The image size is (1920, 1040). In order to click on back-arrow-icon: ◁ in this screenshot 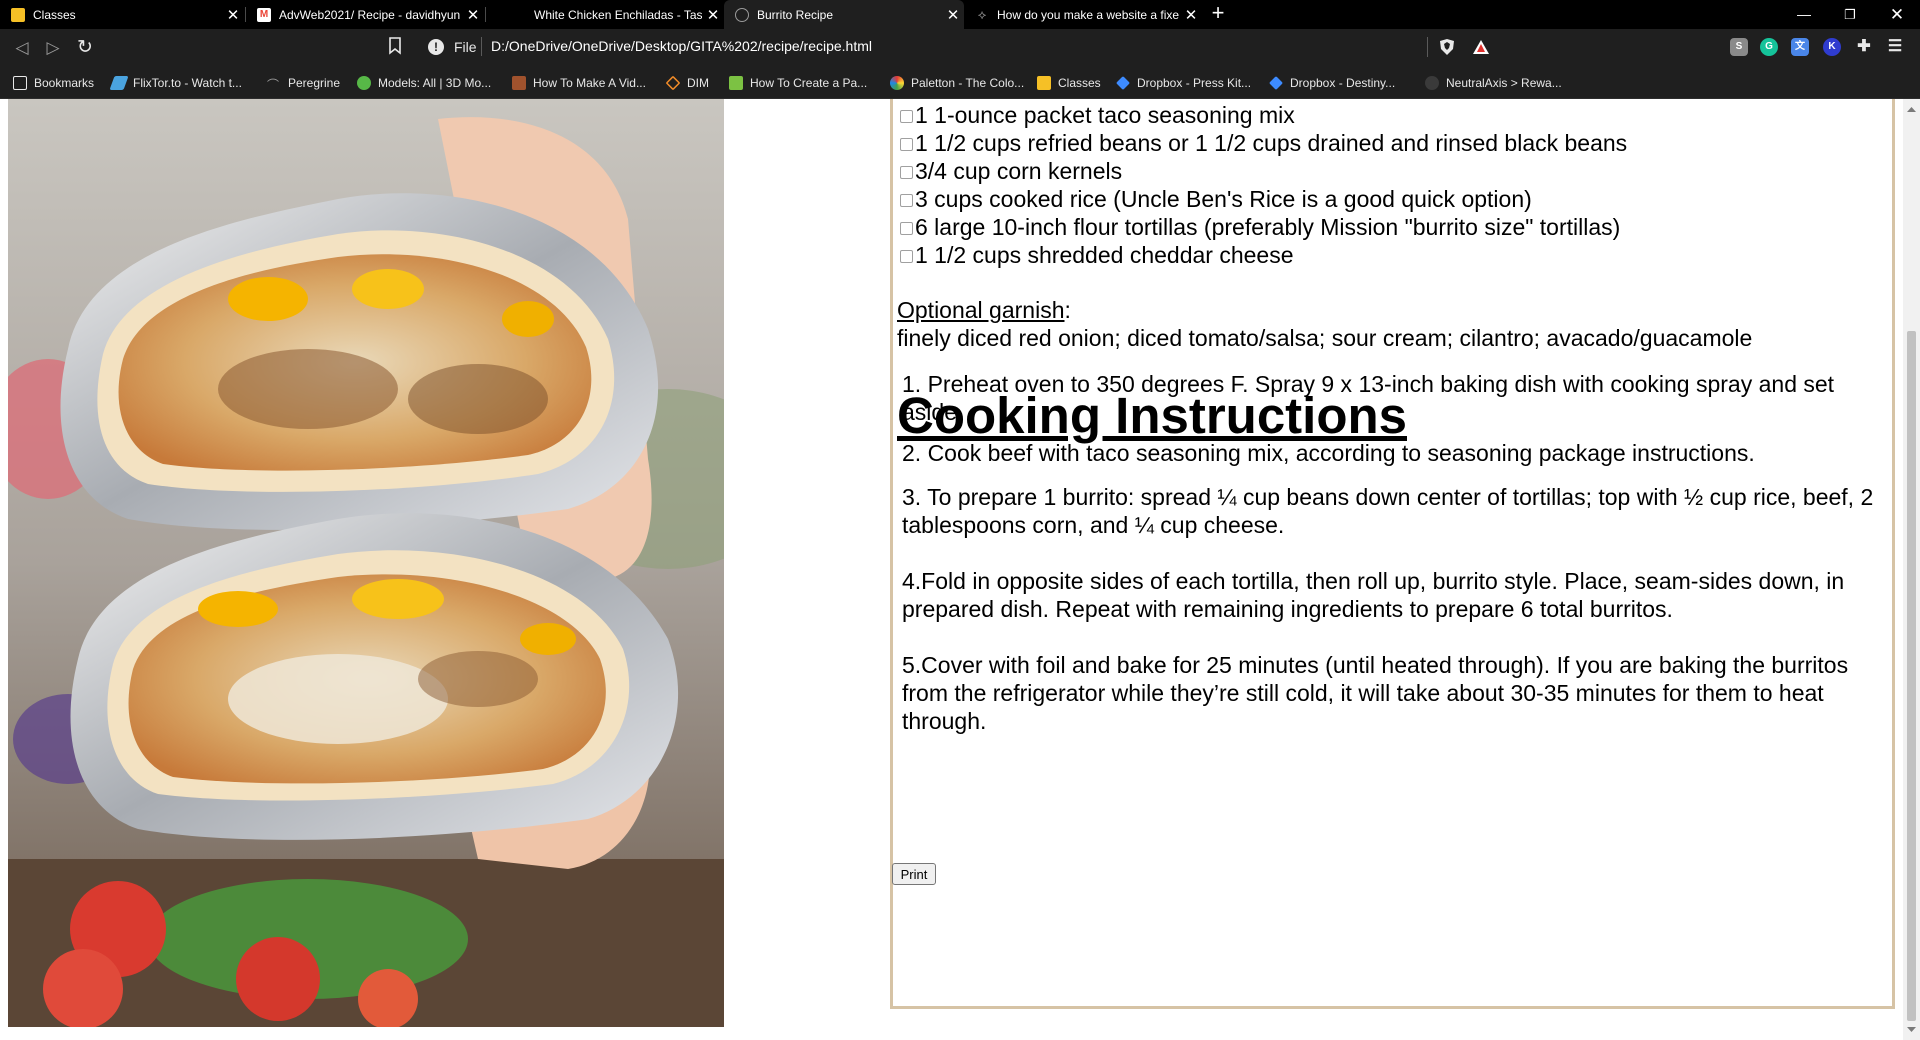, I will do `click(22, 48)`.